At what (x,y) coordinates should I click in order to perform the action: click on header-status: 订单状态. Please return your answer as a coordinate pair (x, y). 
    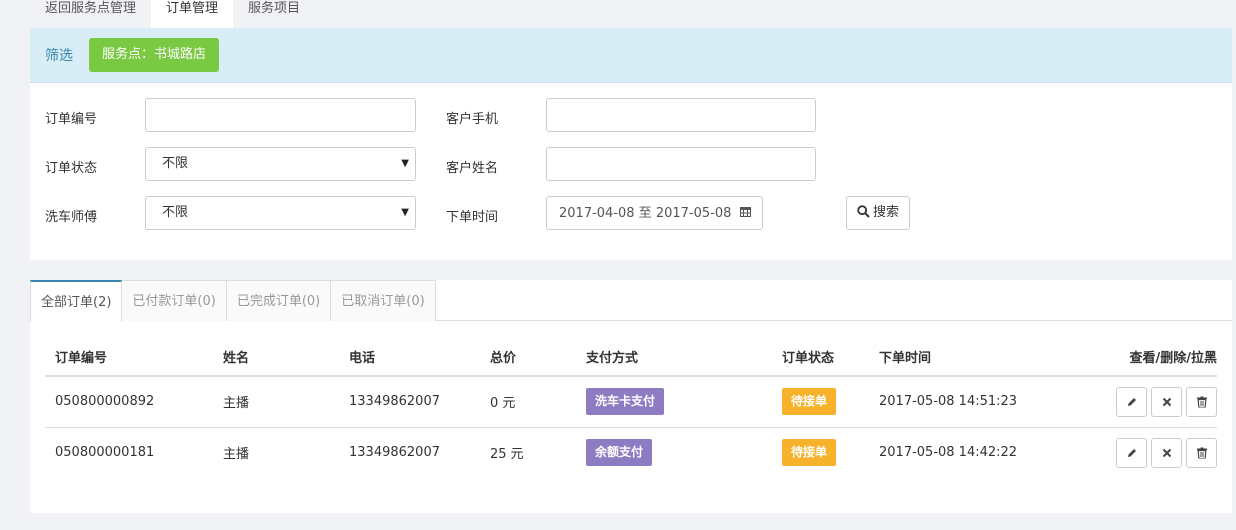
    Looking at the image, I should click on (820, 357).